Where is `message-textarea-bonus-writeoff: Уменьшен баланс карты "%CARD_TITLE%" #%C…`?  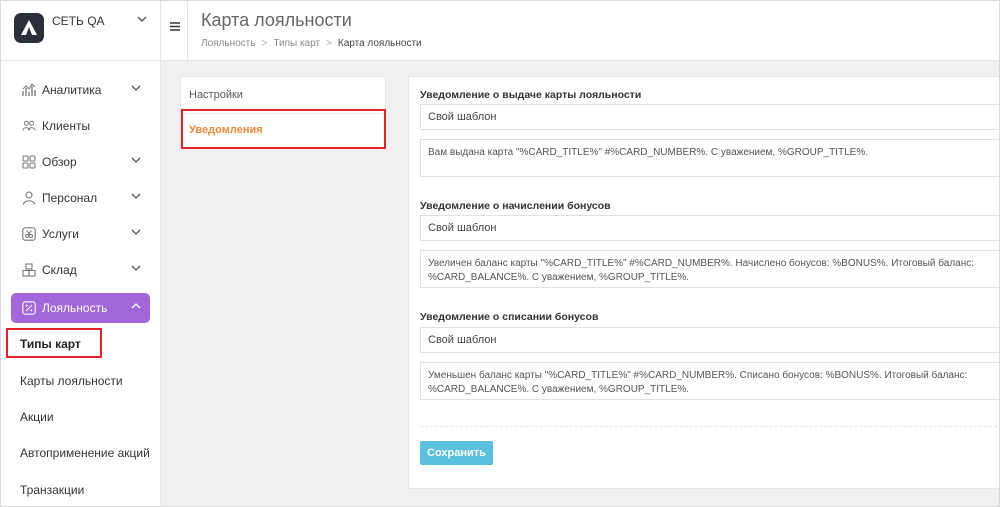
message-textarea-bonus-writeoff: Уменьшен баланс карты "%CARD_TITLE%" #%C… is located at coordinates (709, 381).